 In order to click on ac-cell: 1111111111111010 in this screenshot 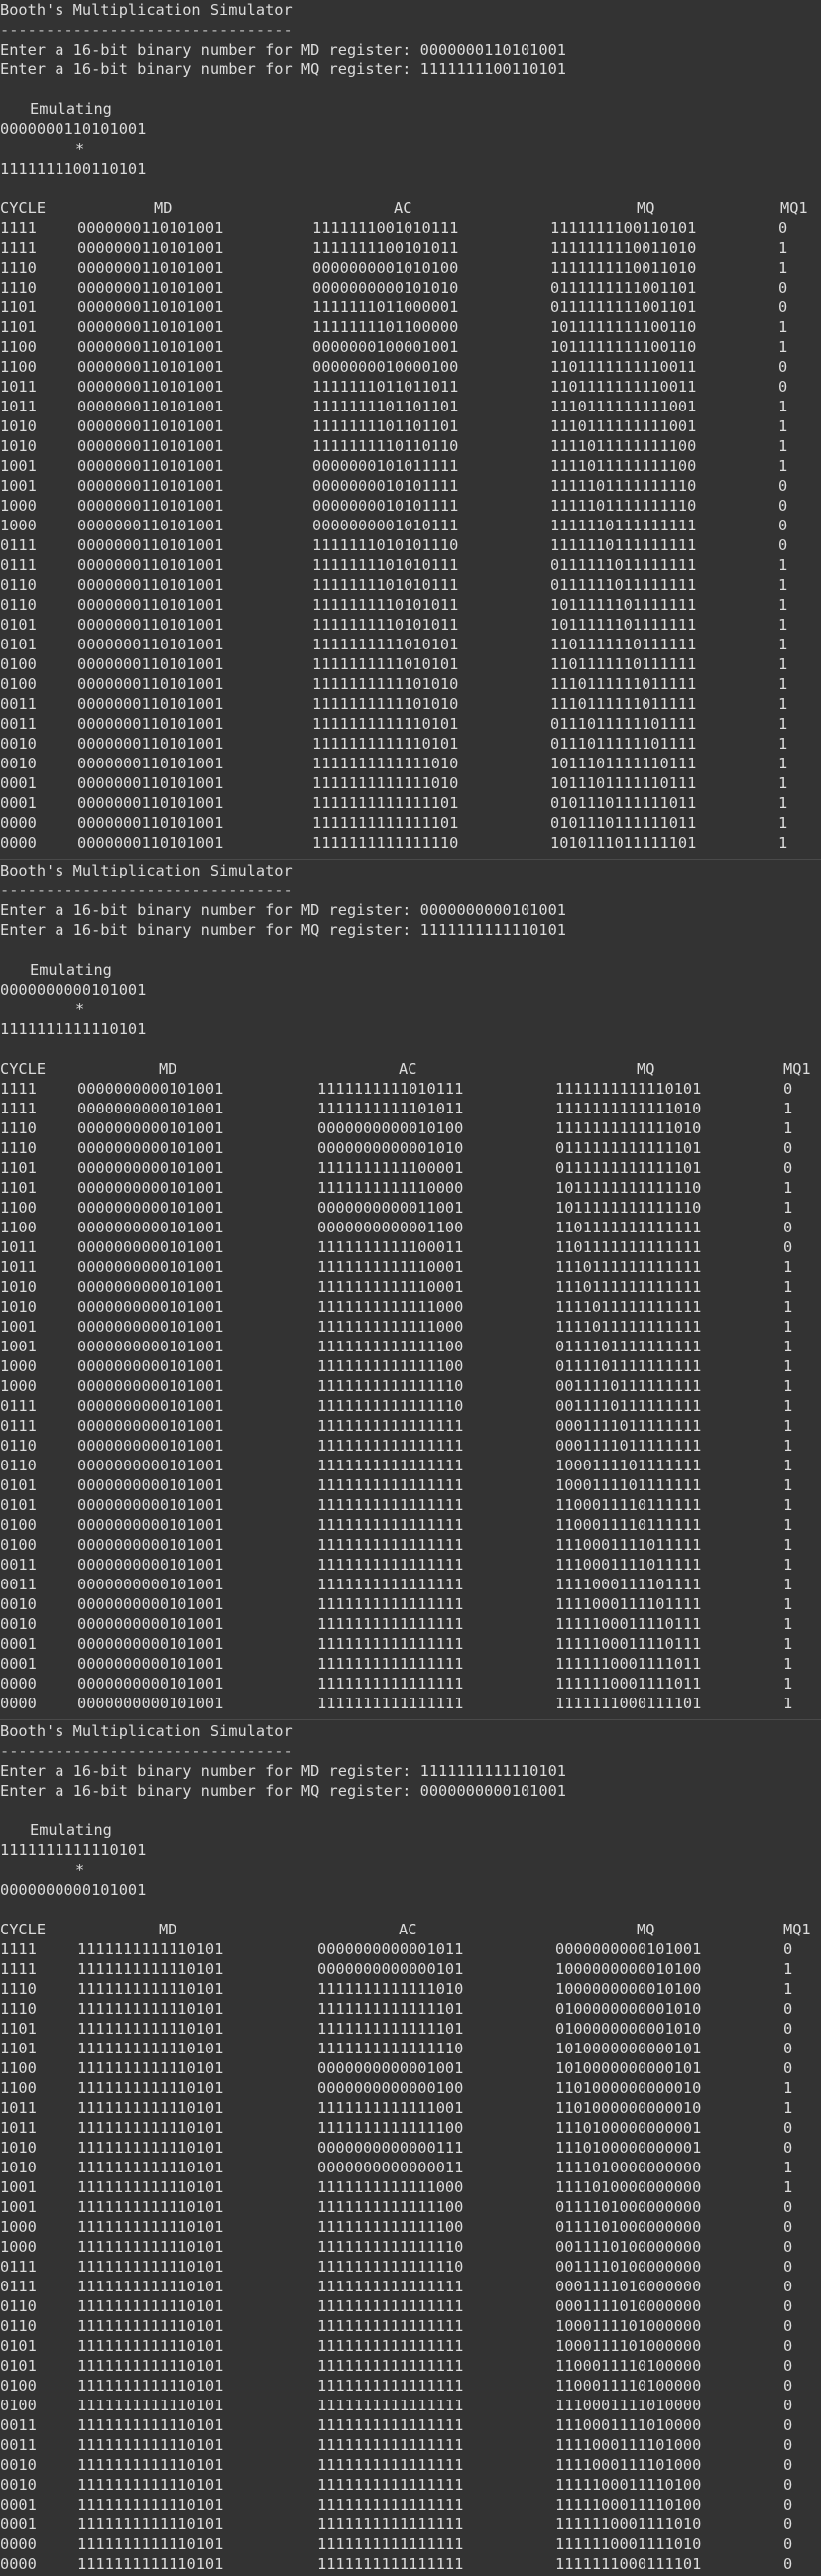, I will do `click(390, 1989)`.